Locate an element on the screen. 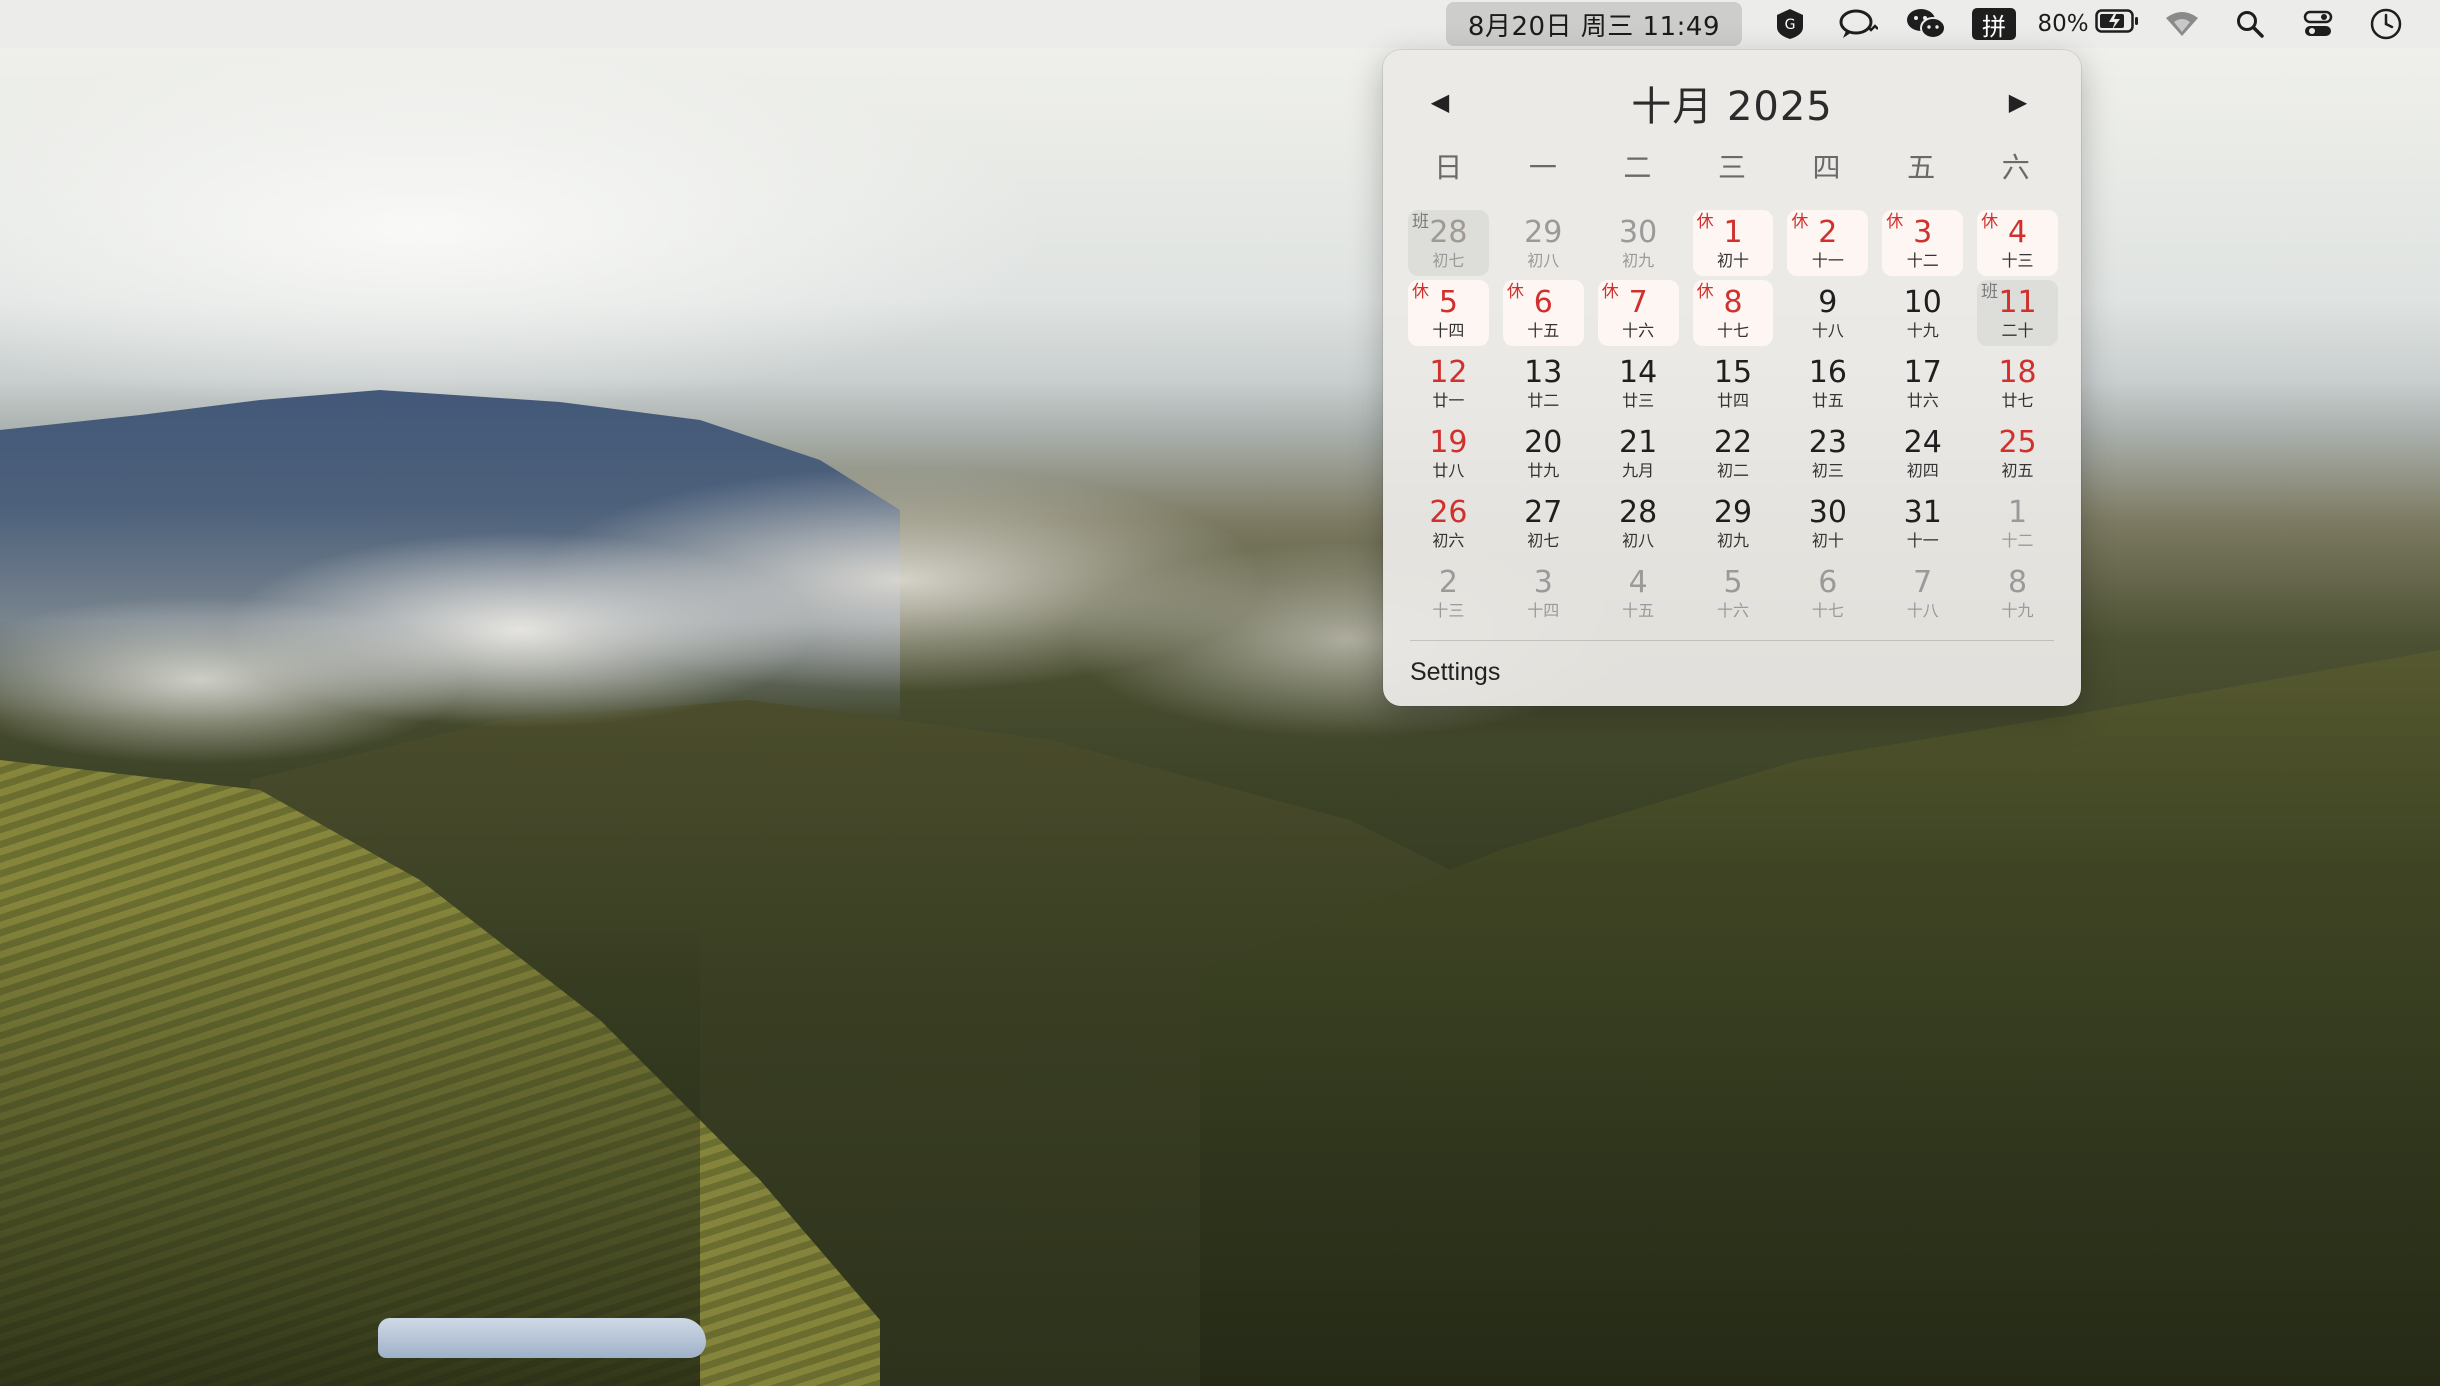  calendar-day-cell: 休 7 十六 is located at coordinates (1638, 313).